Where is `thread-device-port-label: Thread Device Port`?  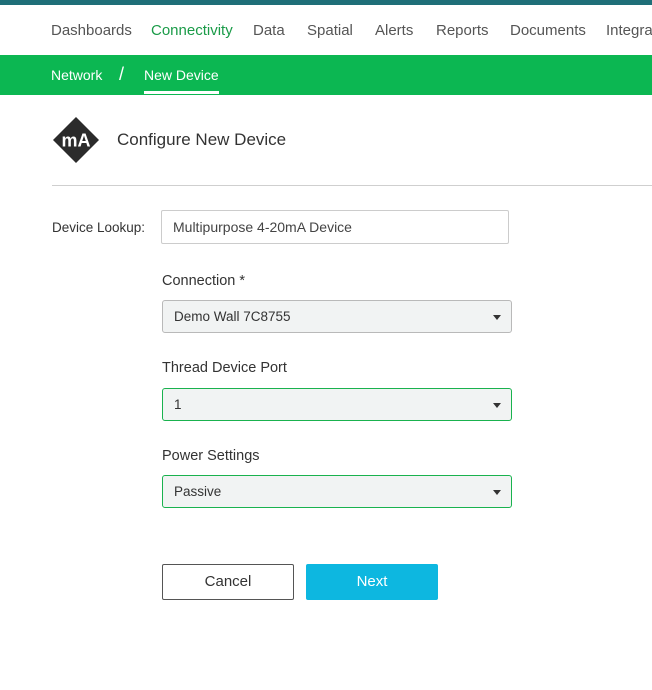
thread-device-port-label: Thread Device Port is located at coordinates (224, 368).